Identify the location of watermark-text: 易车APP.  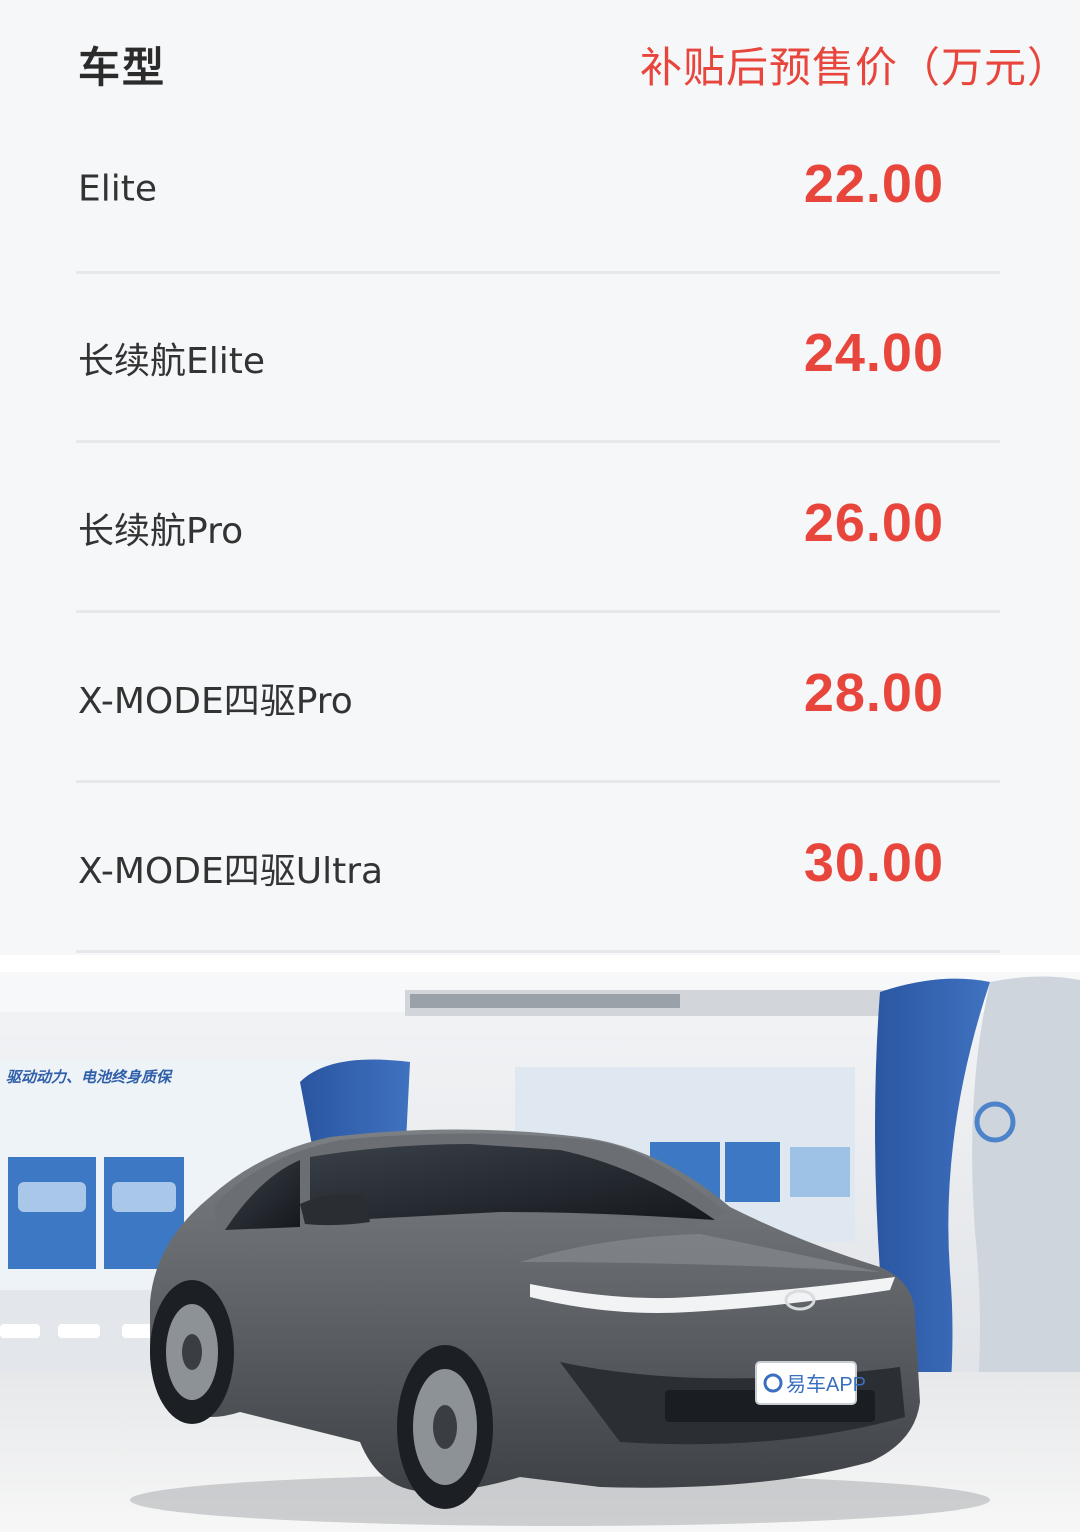
(826, 1384).